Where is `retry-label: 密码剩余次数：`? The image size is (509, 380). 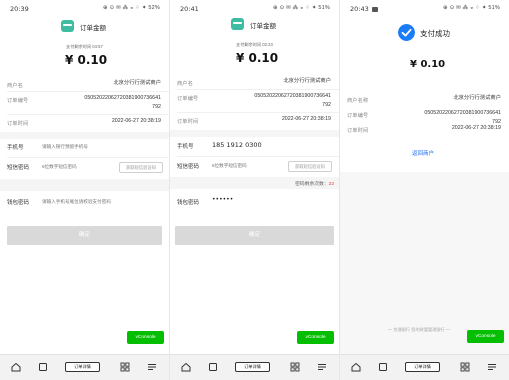 retry-label: 密码剩余次数： is located at coordinates (312, 184).